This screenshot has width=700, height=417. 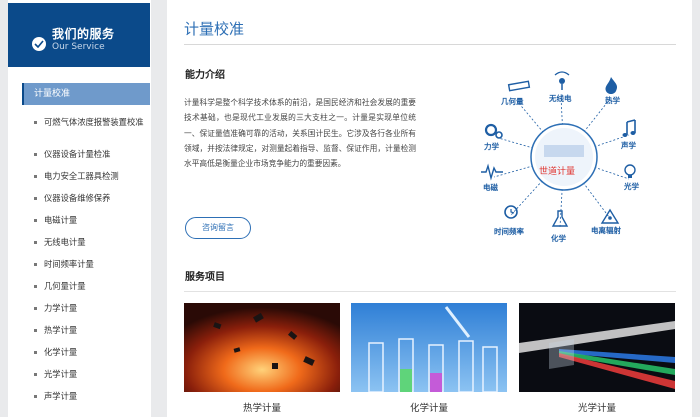 I want to click on label-mechanics: 力学, so click(x=491, y=146).